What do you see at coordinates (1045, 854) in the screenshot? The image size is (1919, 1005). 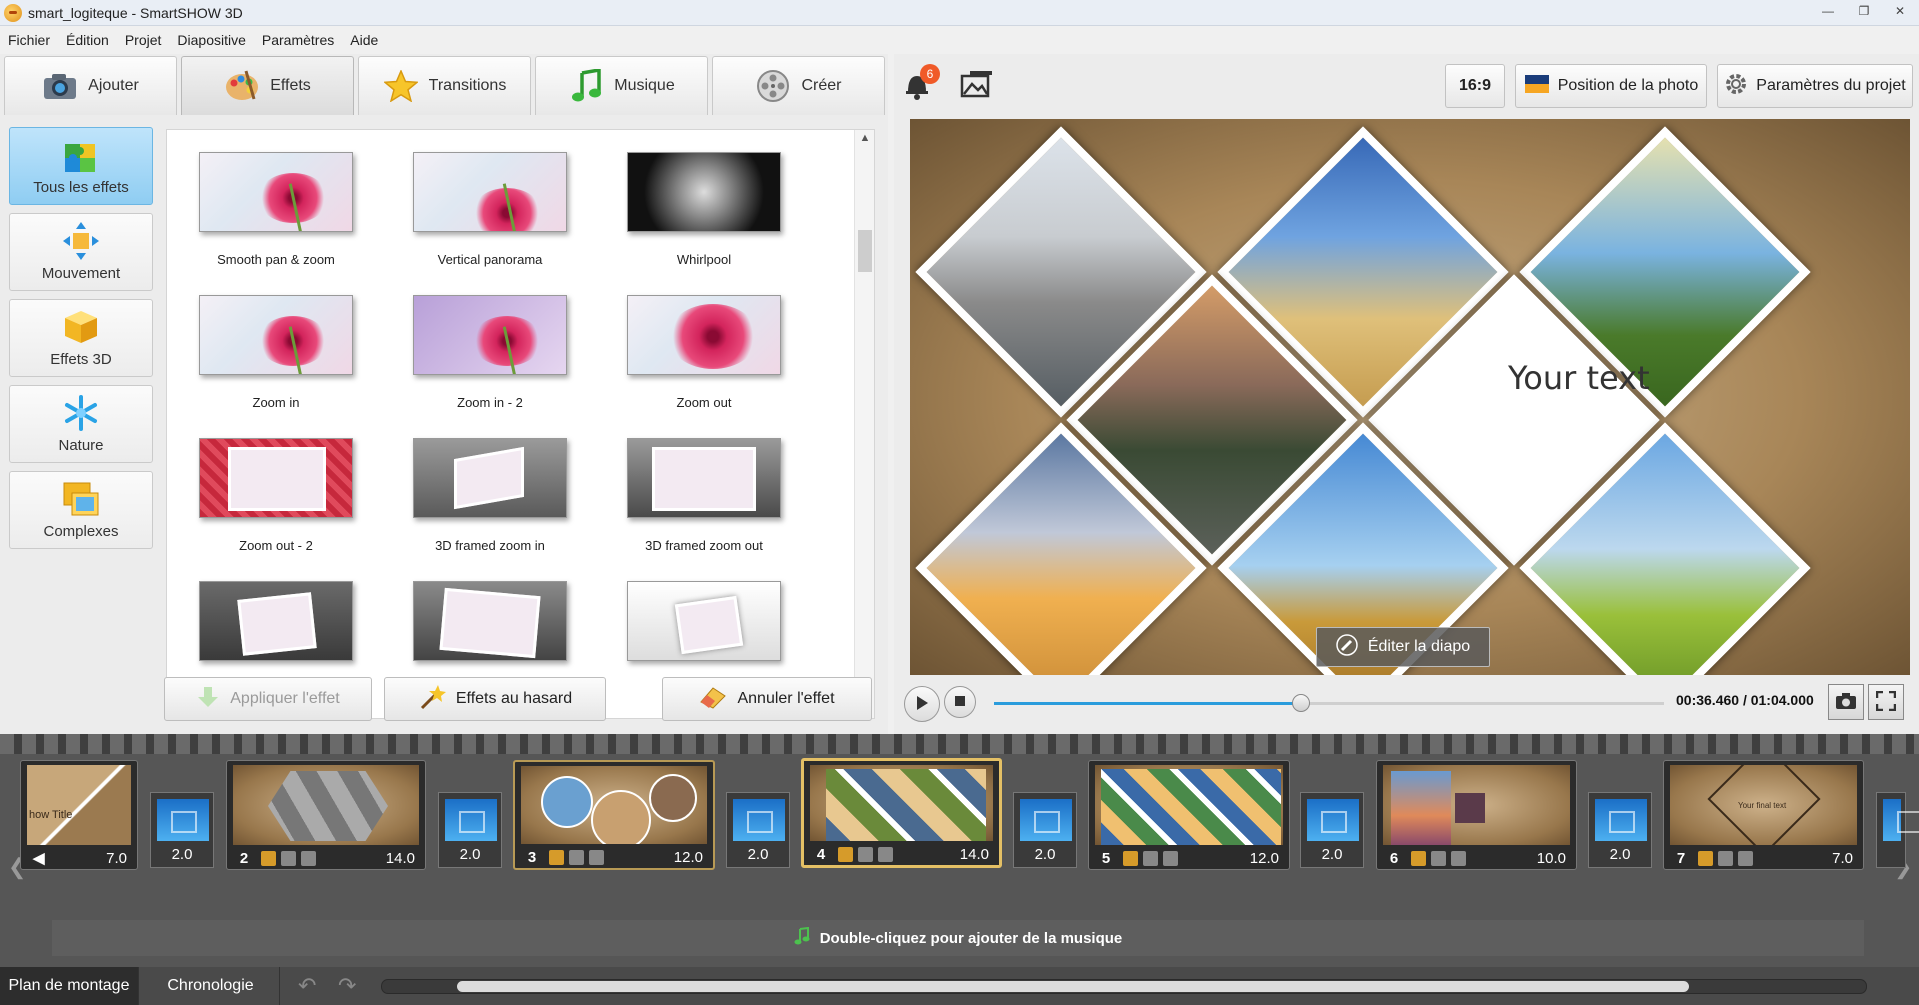 I see `transition-duration: 2.0` at bounding box center [1045, 854].